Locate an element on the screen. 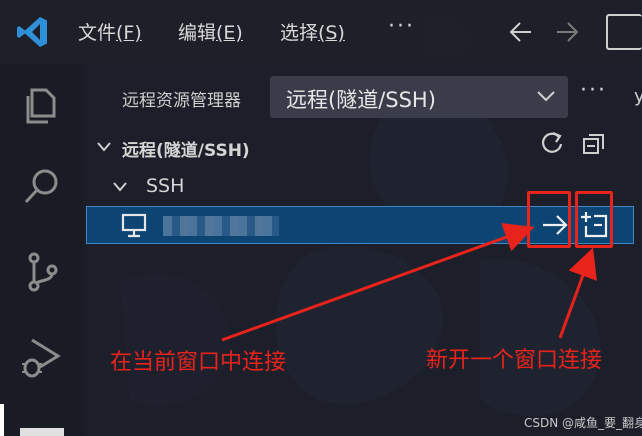 The image size is (642, 436). annotation-connect-new: 新开一个窗口连接 is located at coordinates (514, 360).